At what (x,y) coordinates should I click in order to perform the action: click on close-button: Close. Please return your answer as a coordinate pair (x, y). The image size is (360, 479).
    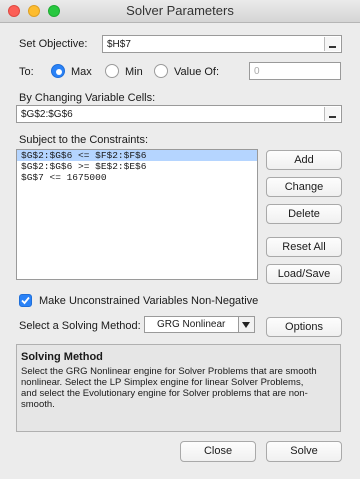
    Looking at the image, I should click on (218, 451).